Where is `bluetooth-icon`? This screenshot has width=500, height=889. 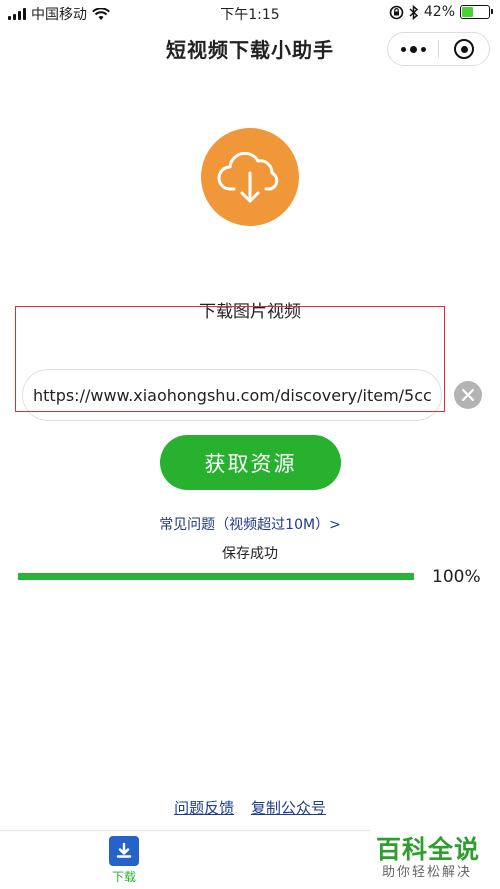 bluetooth-icon is located at coordinates (414, 12).